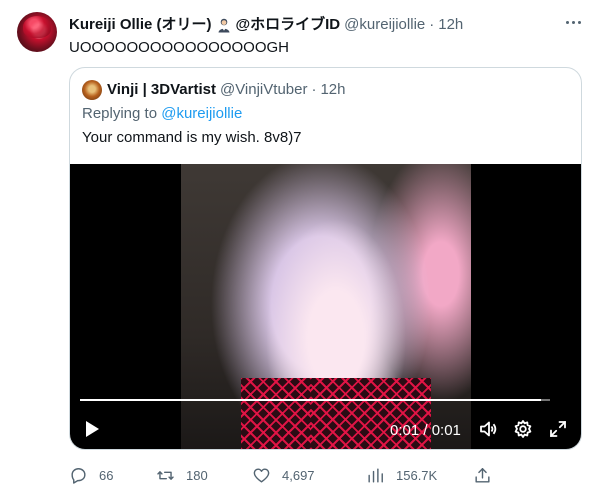 The width and height of the screenshot is (603, 502). I want to click on quoted-author-handle: @VinjiVtuber, so click(264, 90).